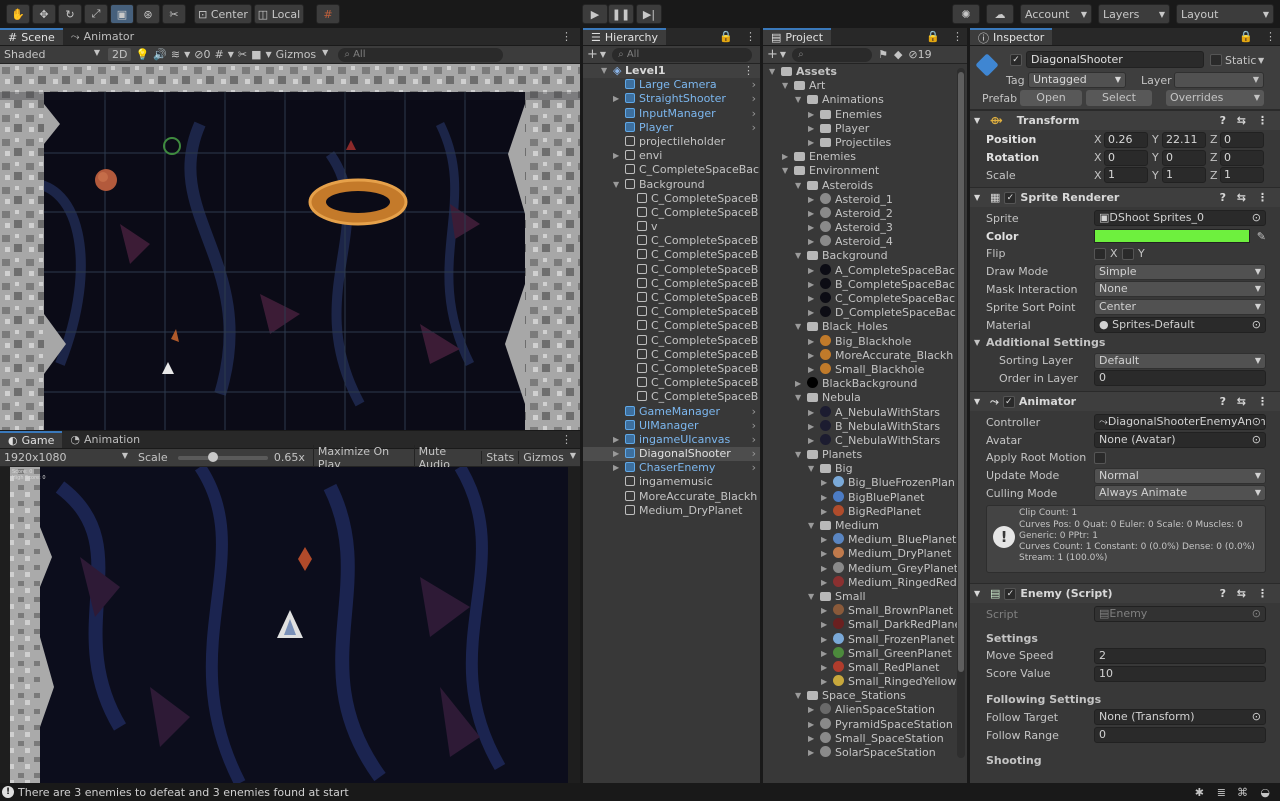  What do you see at coordinates (865, 129) in the screenshot?
I see `project-item: ▶ Player` at bounding box center [865, 129].